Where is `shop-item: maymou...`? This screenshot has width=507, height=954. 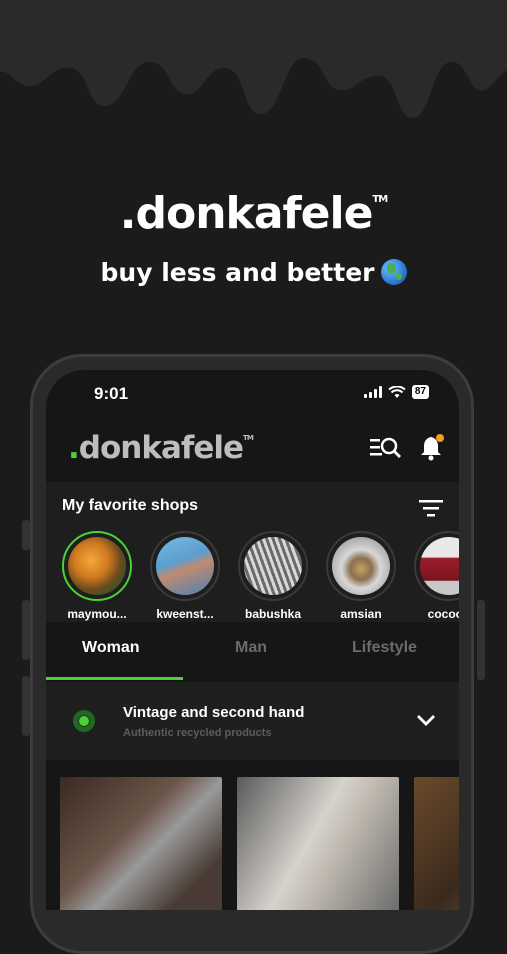
shop-item: maymou... is located at coordinates (97, 576).